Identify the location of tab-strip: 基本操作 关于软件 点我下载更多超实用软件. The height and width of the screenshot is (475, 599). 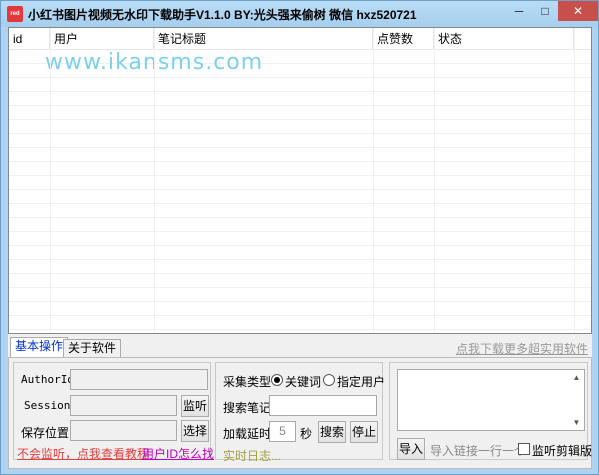
(300, 347).